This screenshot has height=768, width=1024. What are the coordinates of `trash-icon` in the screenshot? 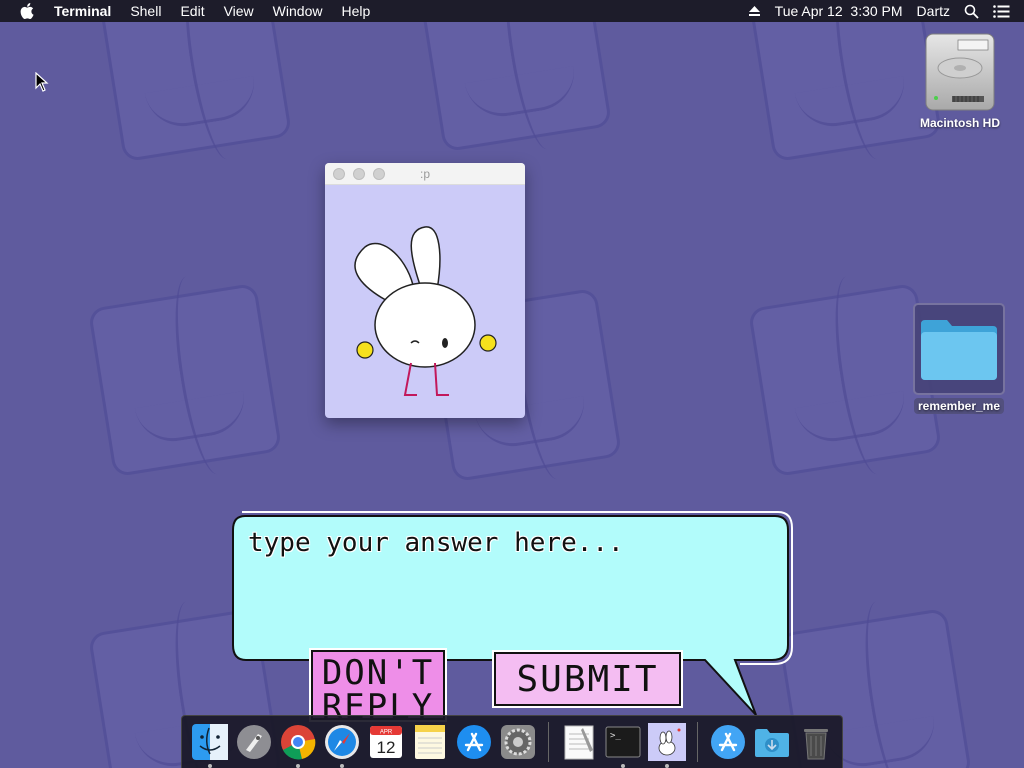 It's located at (816, 742).